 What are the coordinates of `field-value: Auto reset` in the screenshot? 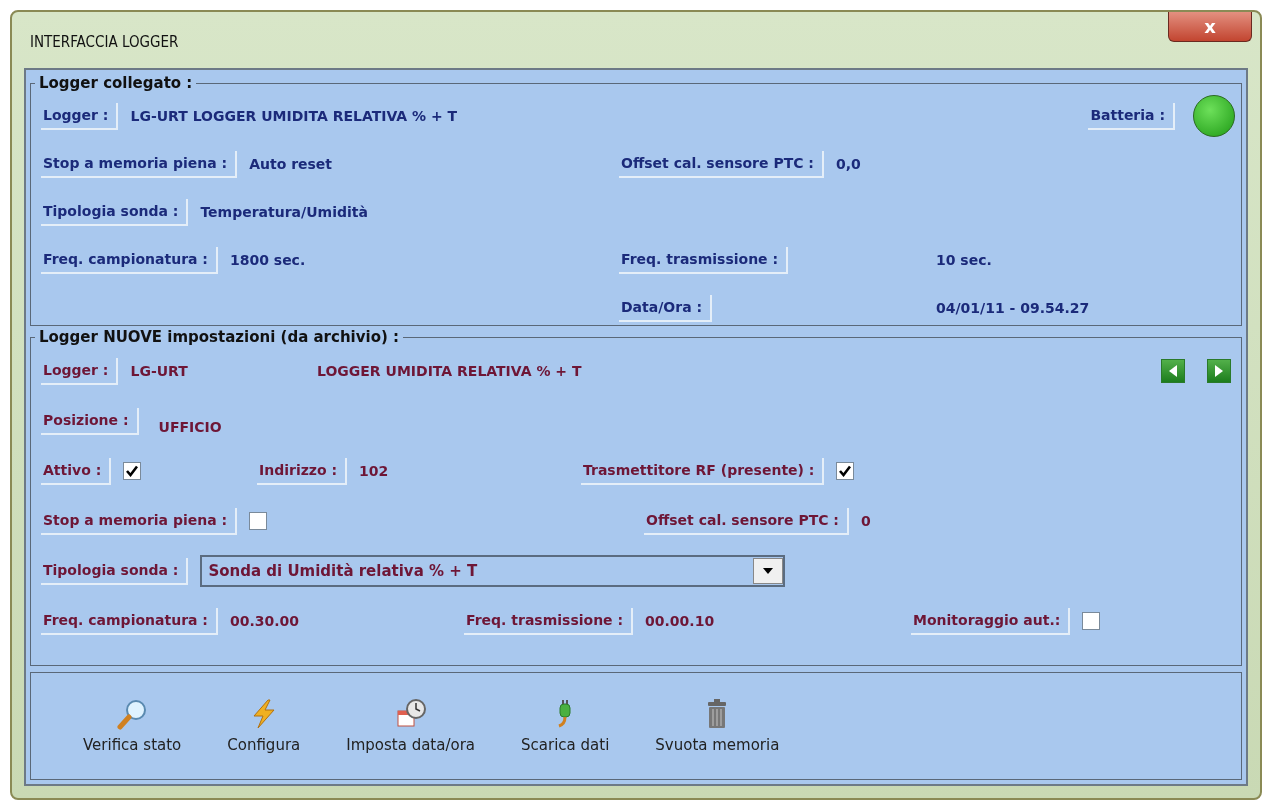 It's located at (291, 164).